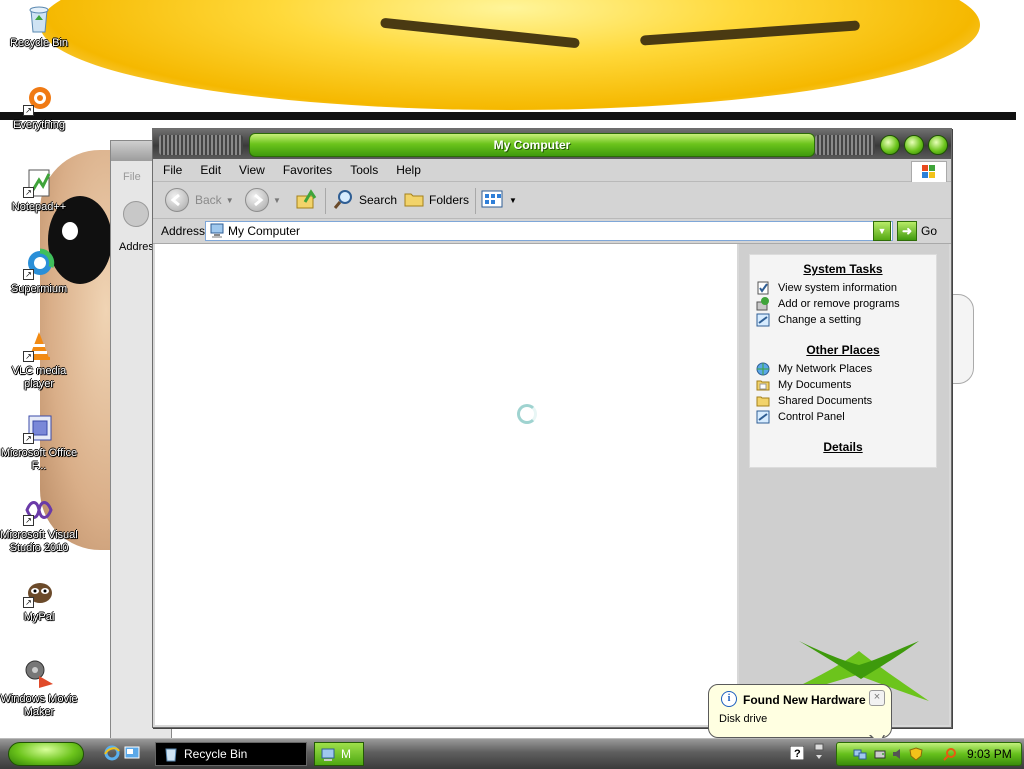  I want to click on task-change-a-setting: Change a setting, so click(843, 320).